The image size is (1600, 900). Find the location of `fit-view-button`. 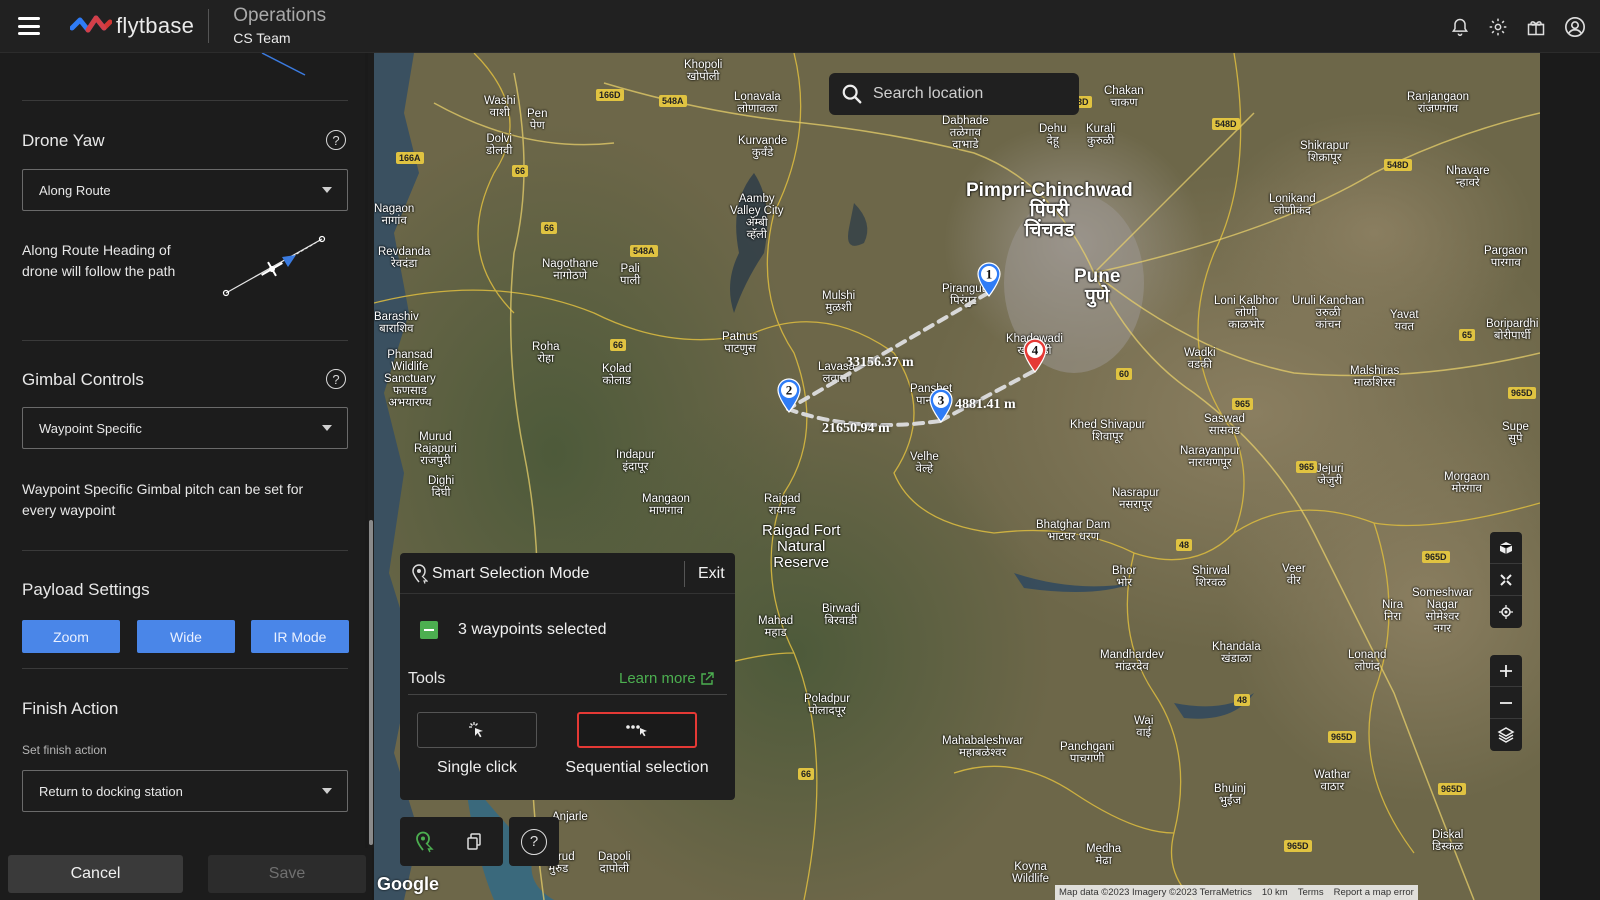

fit-view-button is located at coordinates (1506, 580).